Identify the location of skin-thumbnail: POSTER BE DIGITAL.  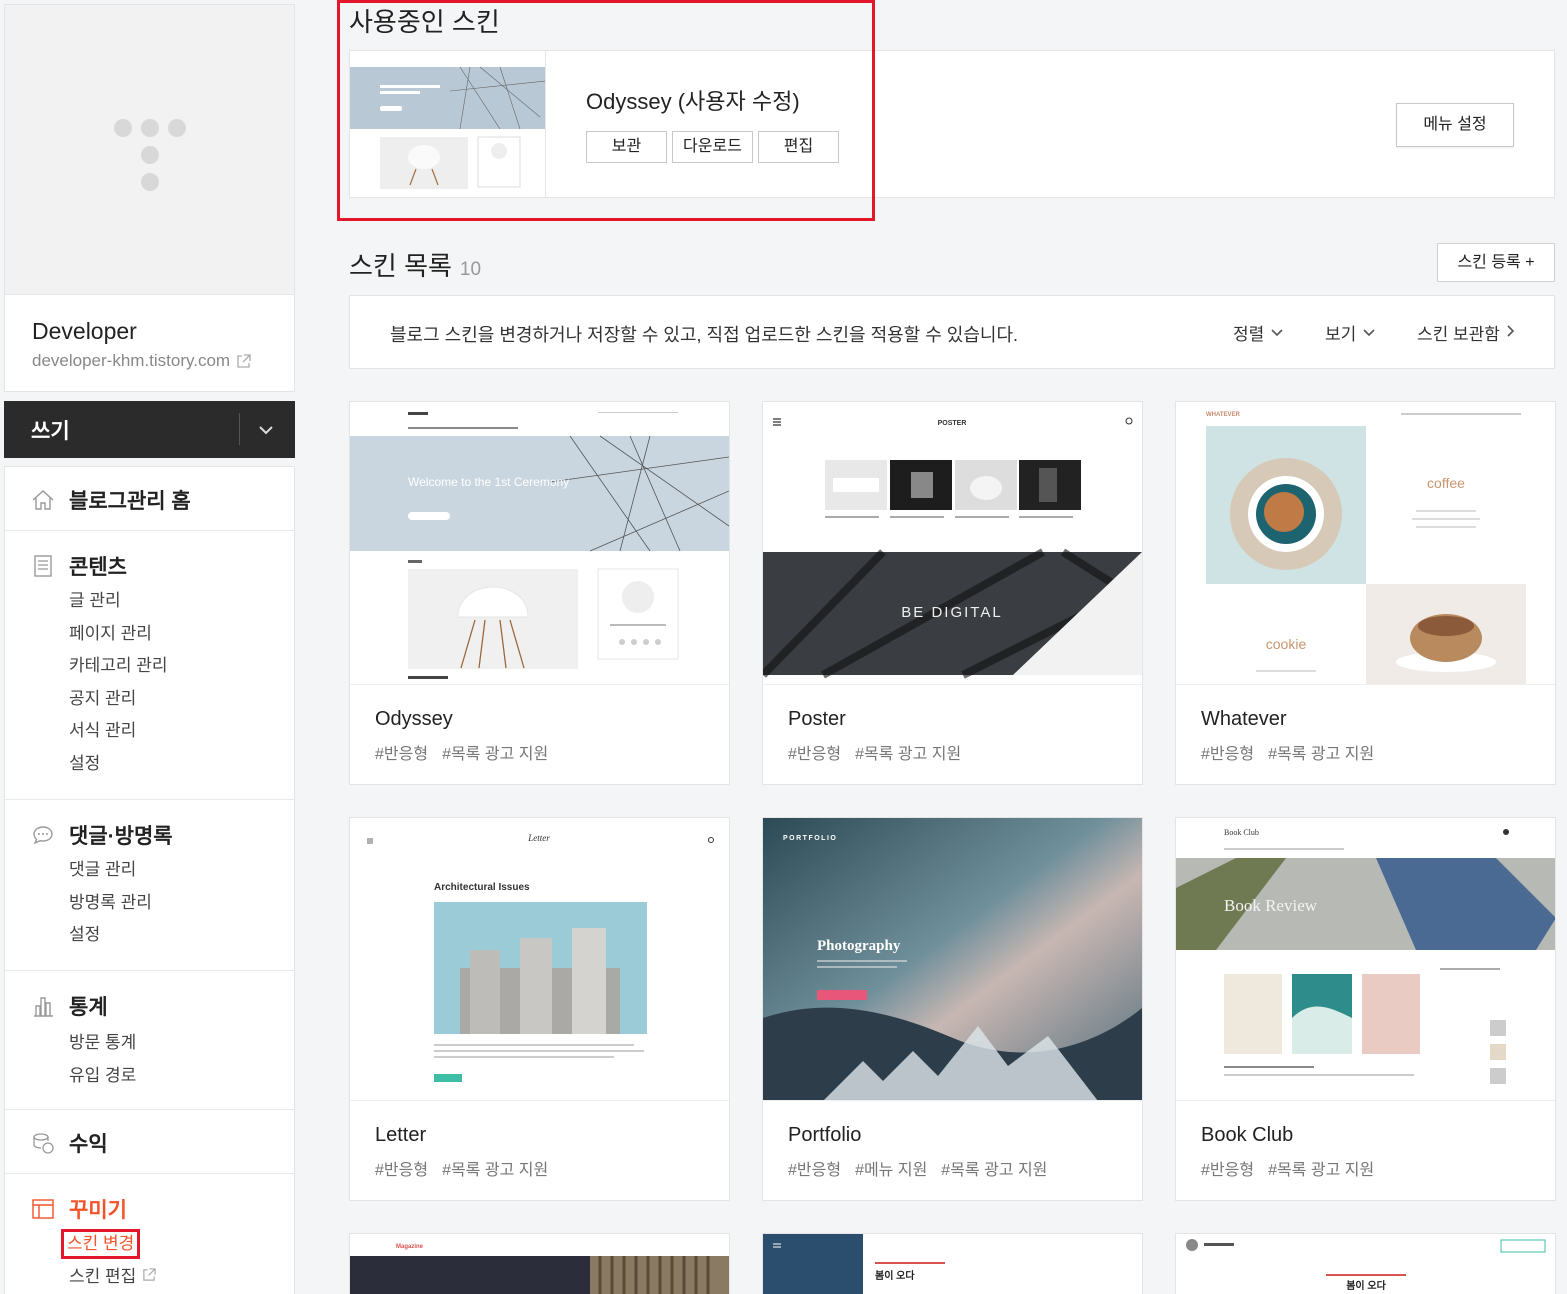
(952, 543).